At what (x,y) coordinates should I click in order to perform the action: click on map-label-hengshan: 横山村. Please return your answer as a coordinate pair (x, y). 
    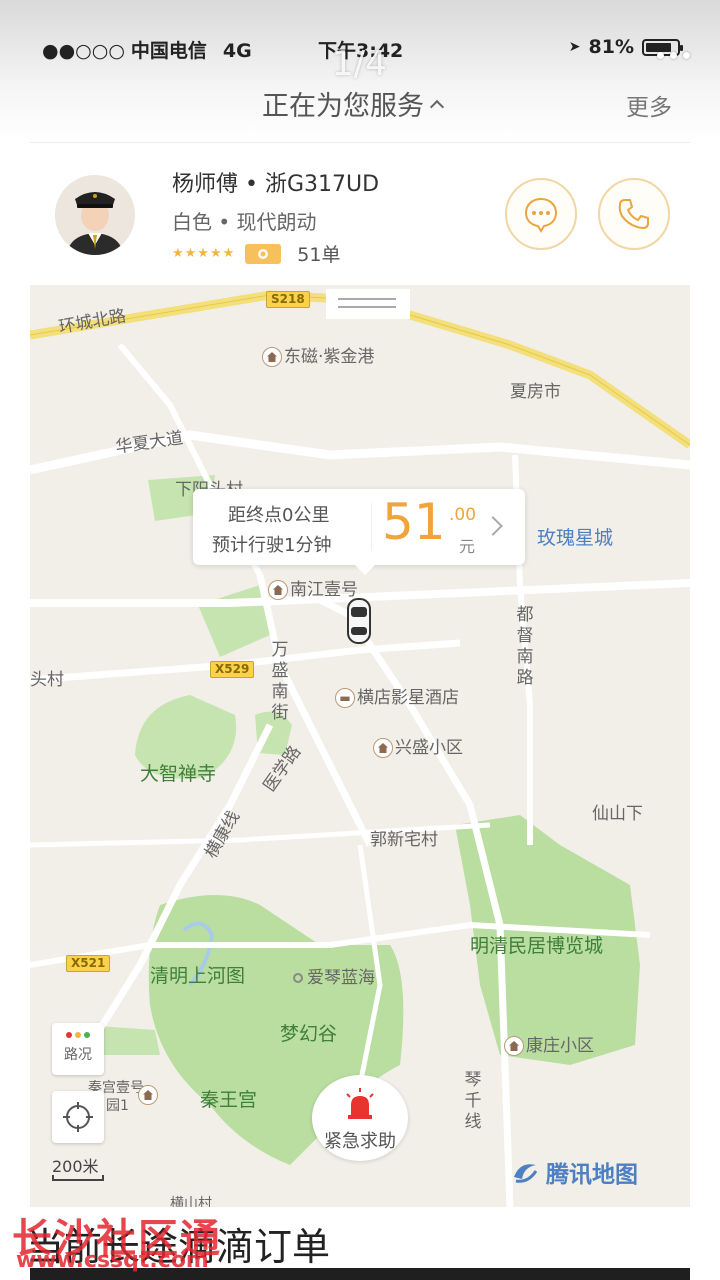
    Looking at the image, I should click on (191, 1201).